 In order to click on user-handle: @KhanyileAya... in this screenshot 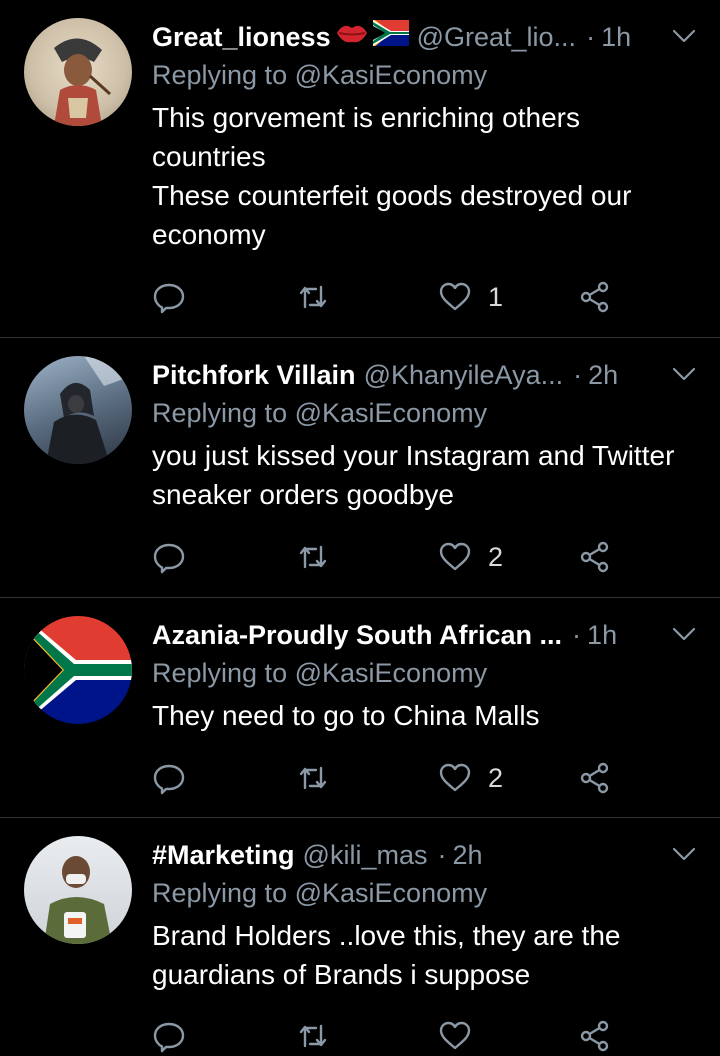, I will do `click(464, 375)`.